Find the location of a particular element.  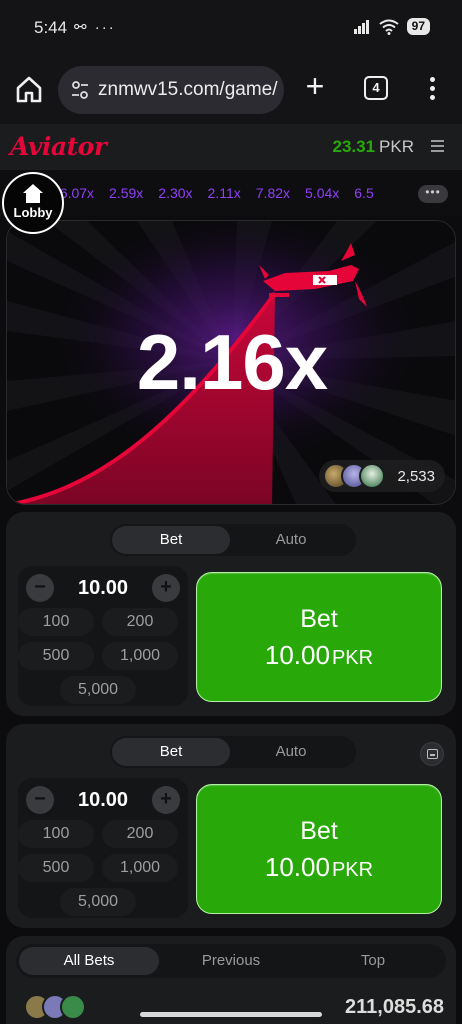

row-avatars is located at coordinates (55, 1007).